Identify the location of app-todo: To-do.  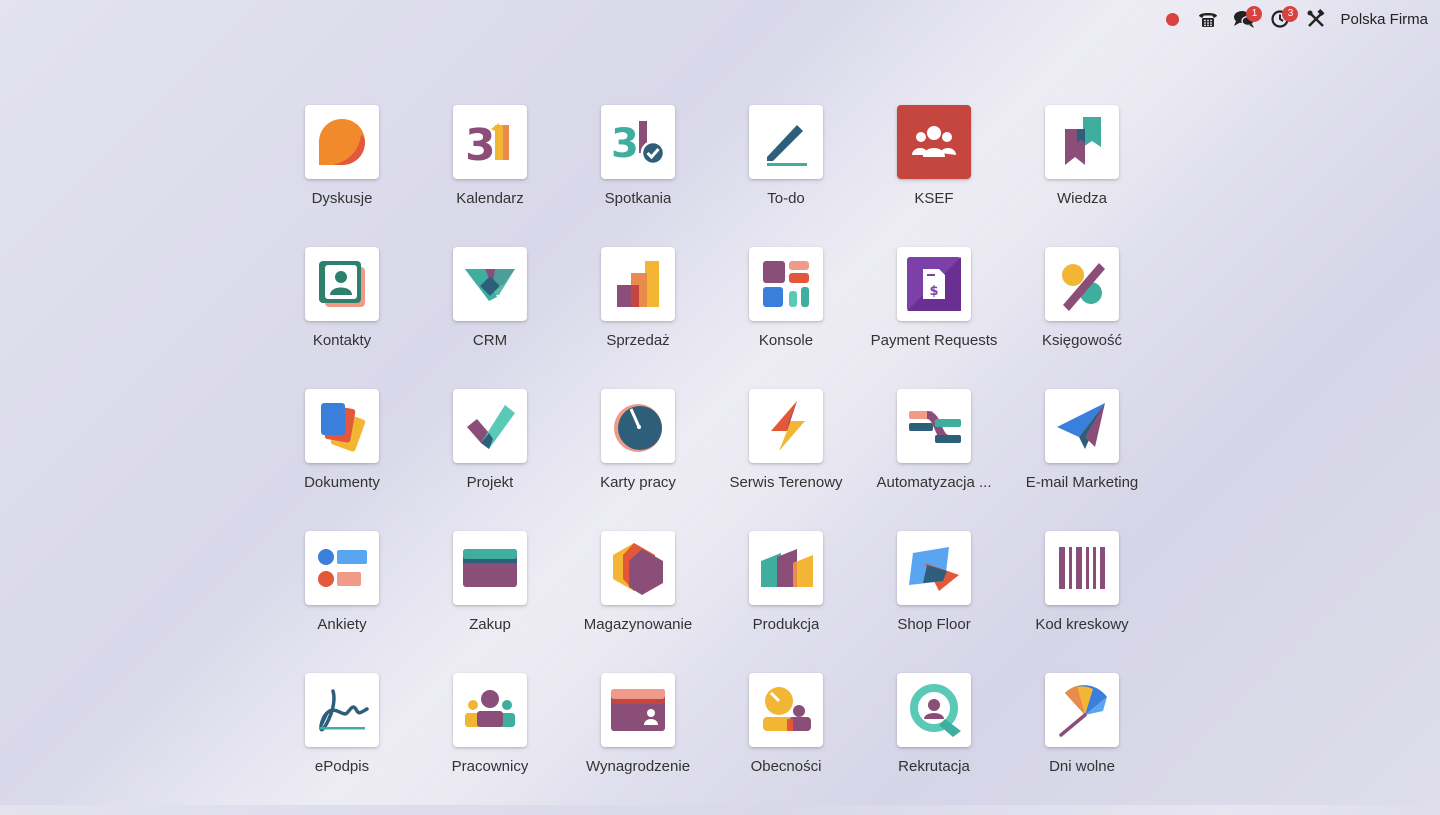
(786, 176).